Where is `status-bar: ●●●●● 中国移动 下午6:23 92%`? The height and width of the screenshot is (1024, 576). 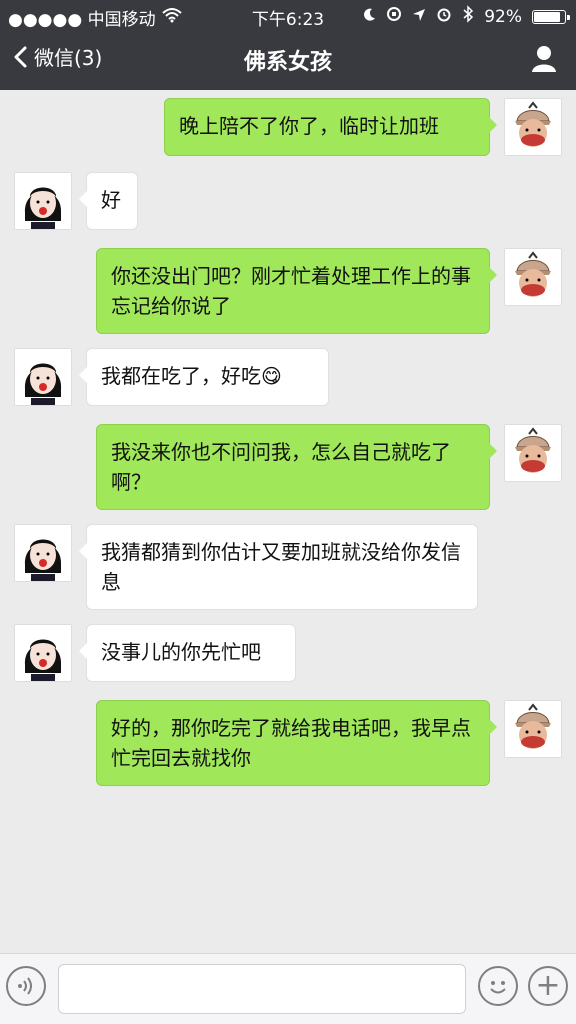
status-bar: ●●●●● 中国移动 下午6:23 92% is located at coordinates (288, 15).